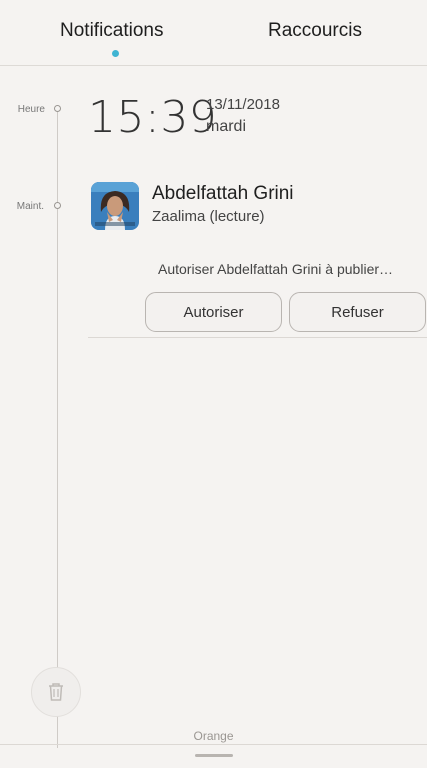 This screenshot has width=427, height=768. Describe the element at coordinates (31, 109) in the screenshot. I see `timeline-label-heure: Heure` at that location.